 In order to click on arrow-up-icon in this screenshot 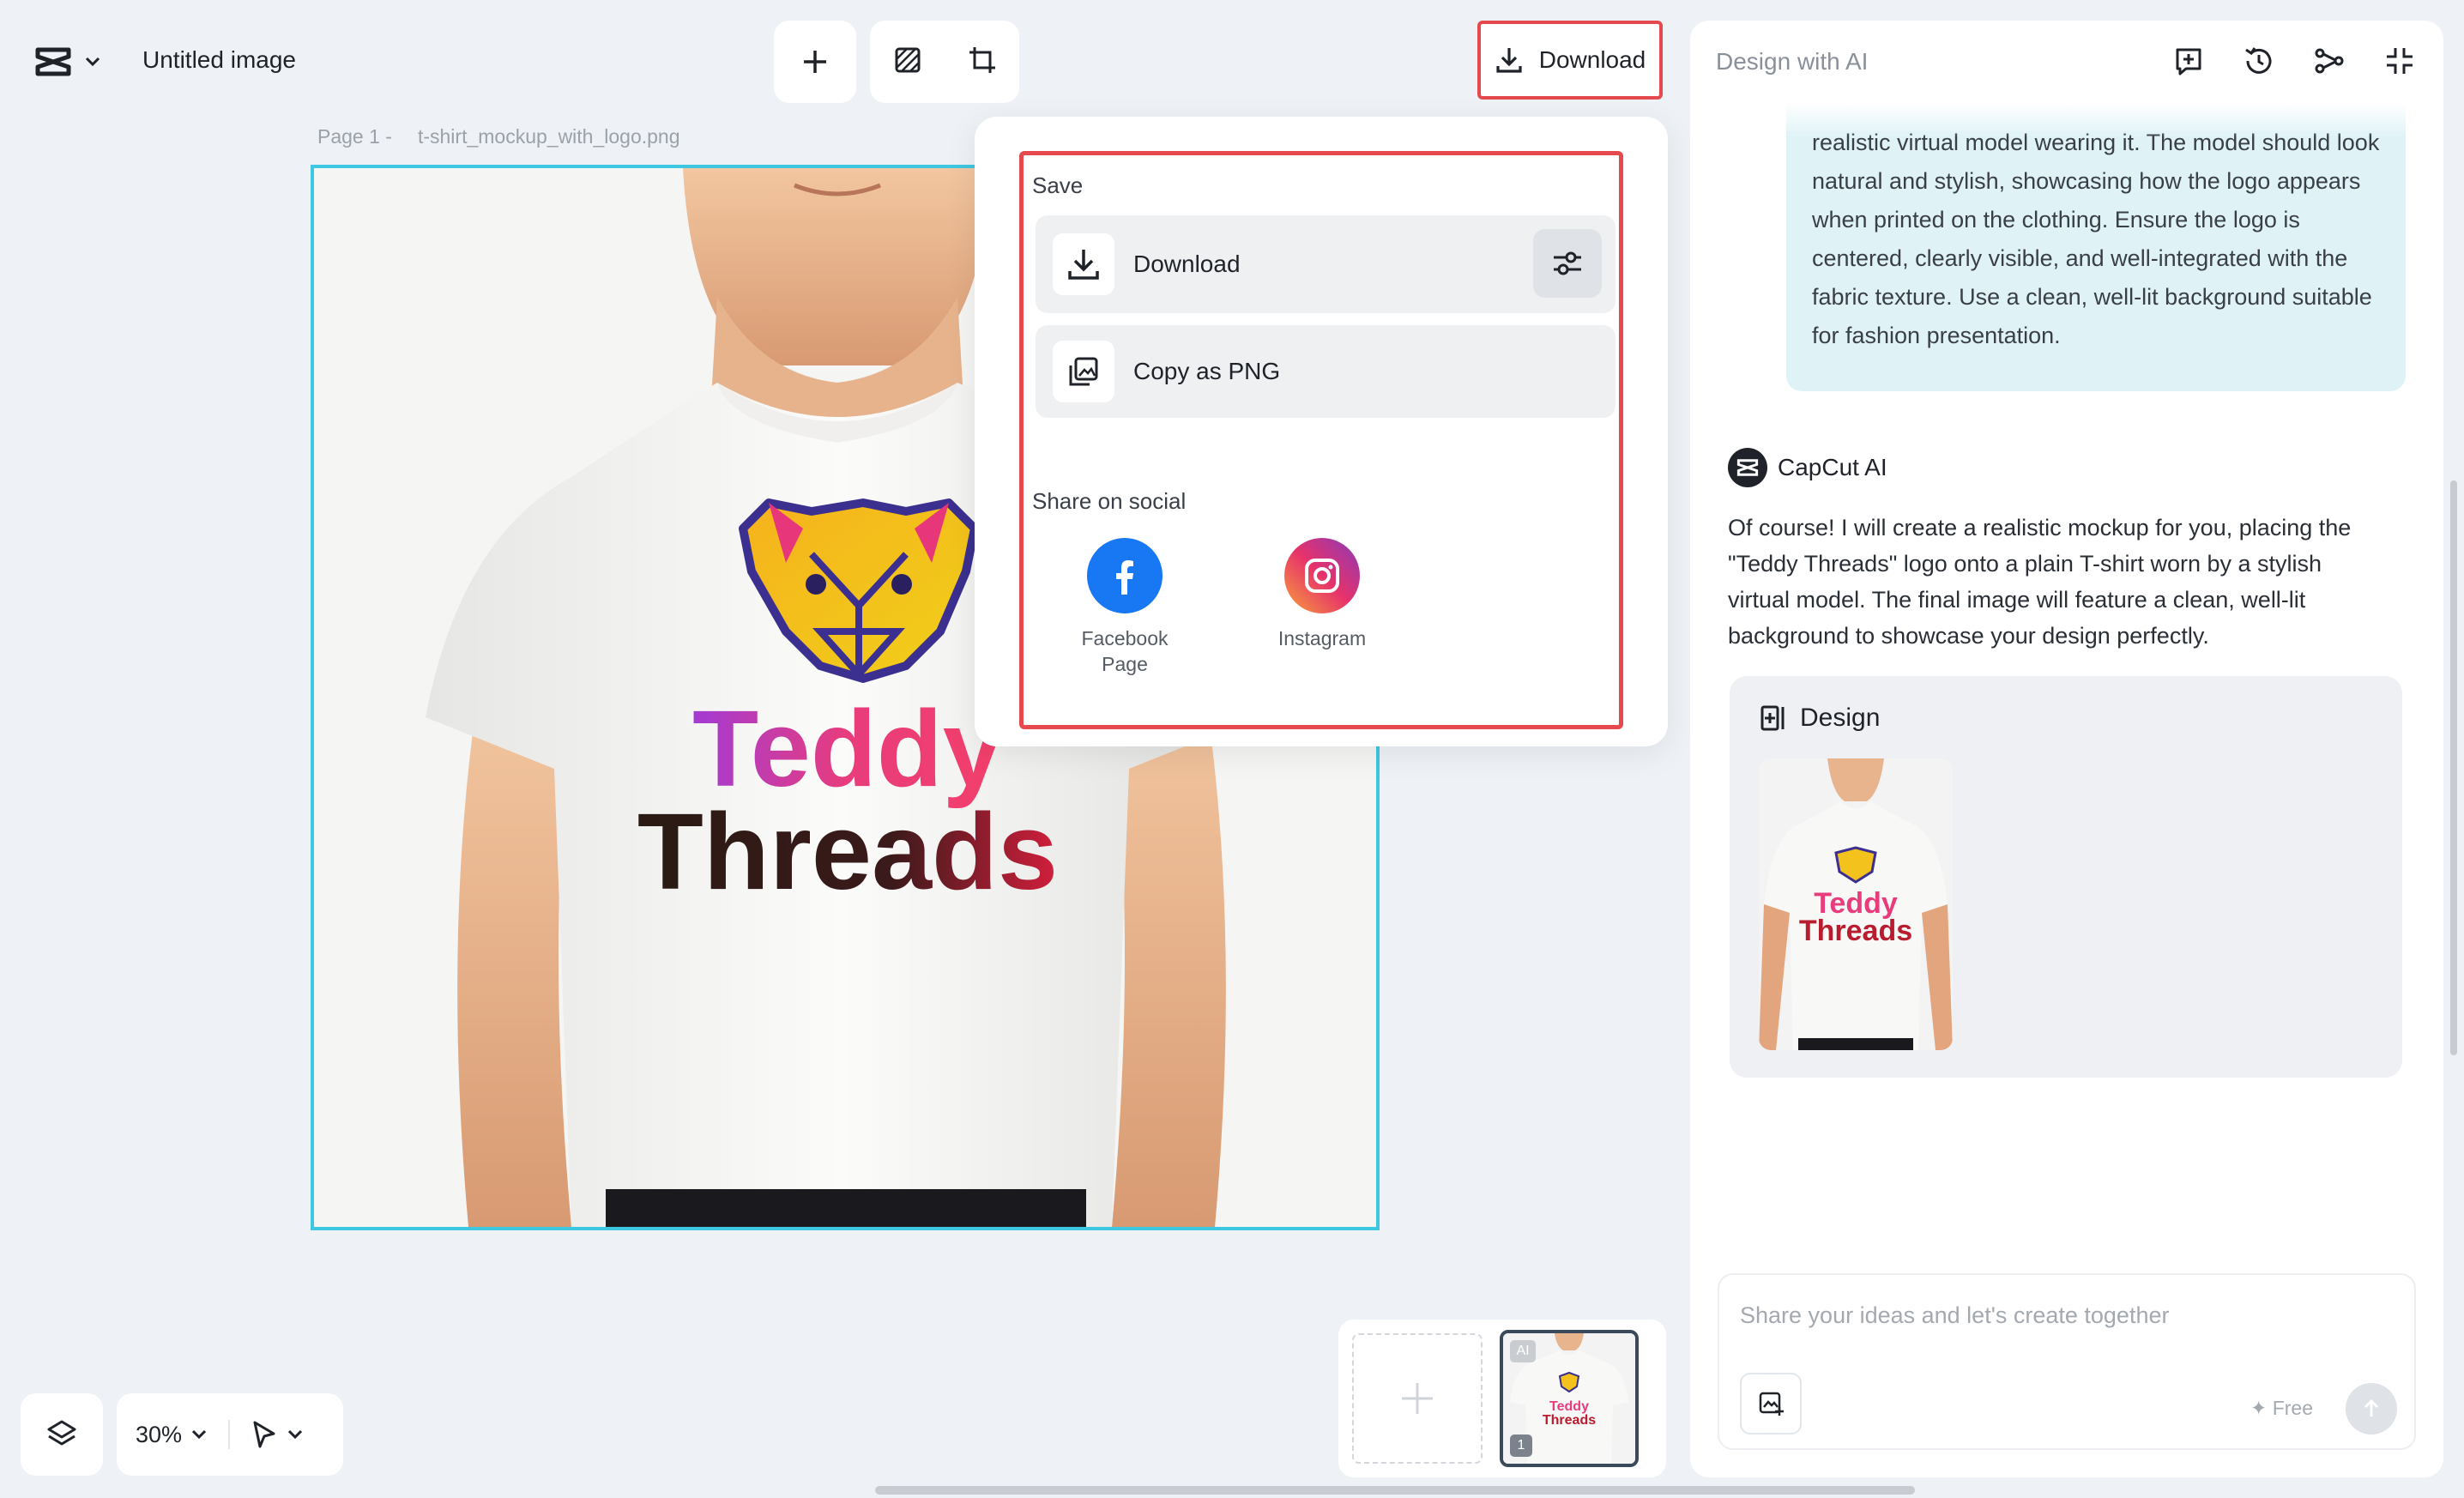, I will do `click(2371, 1407)`.